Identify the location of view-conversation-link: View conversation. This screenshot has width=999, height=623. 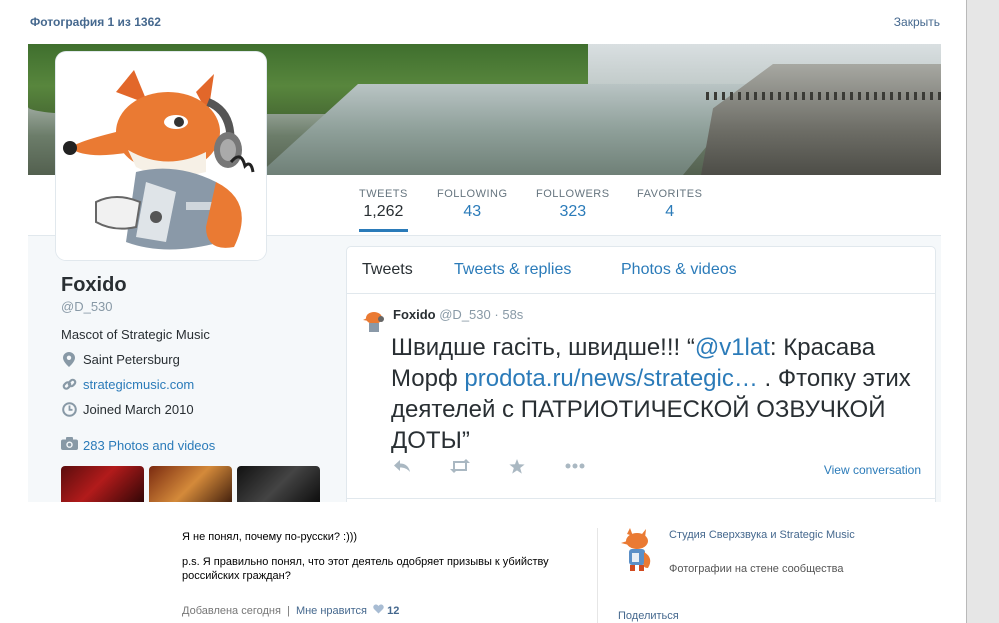
(872, 470).